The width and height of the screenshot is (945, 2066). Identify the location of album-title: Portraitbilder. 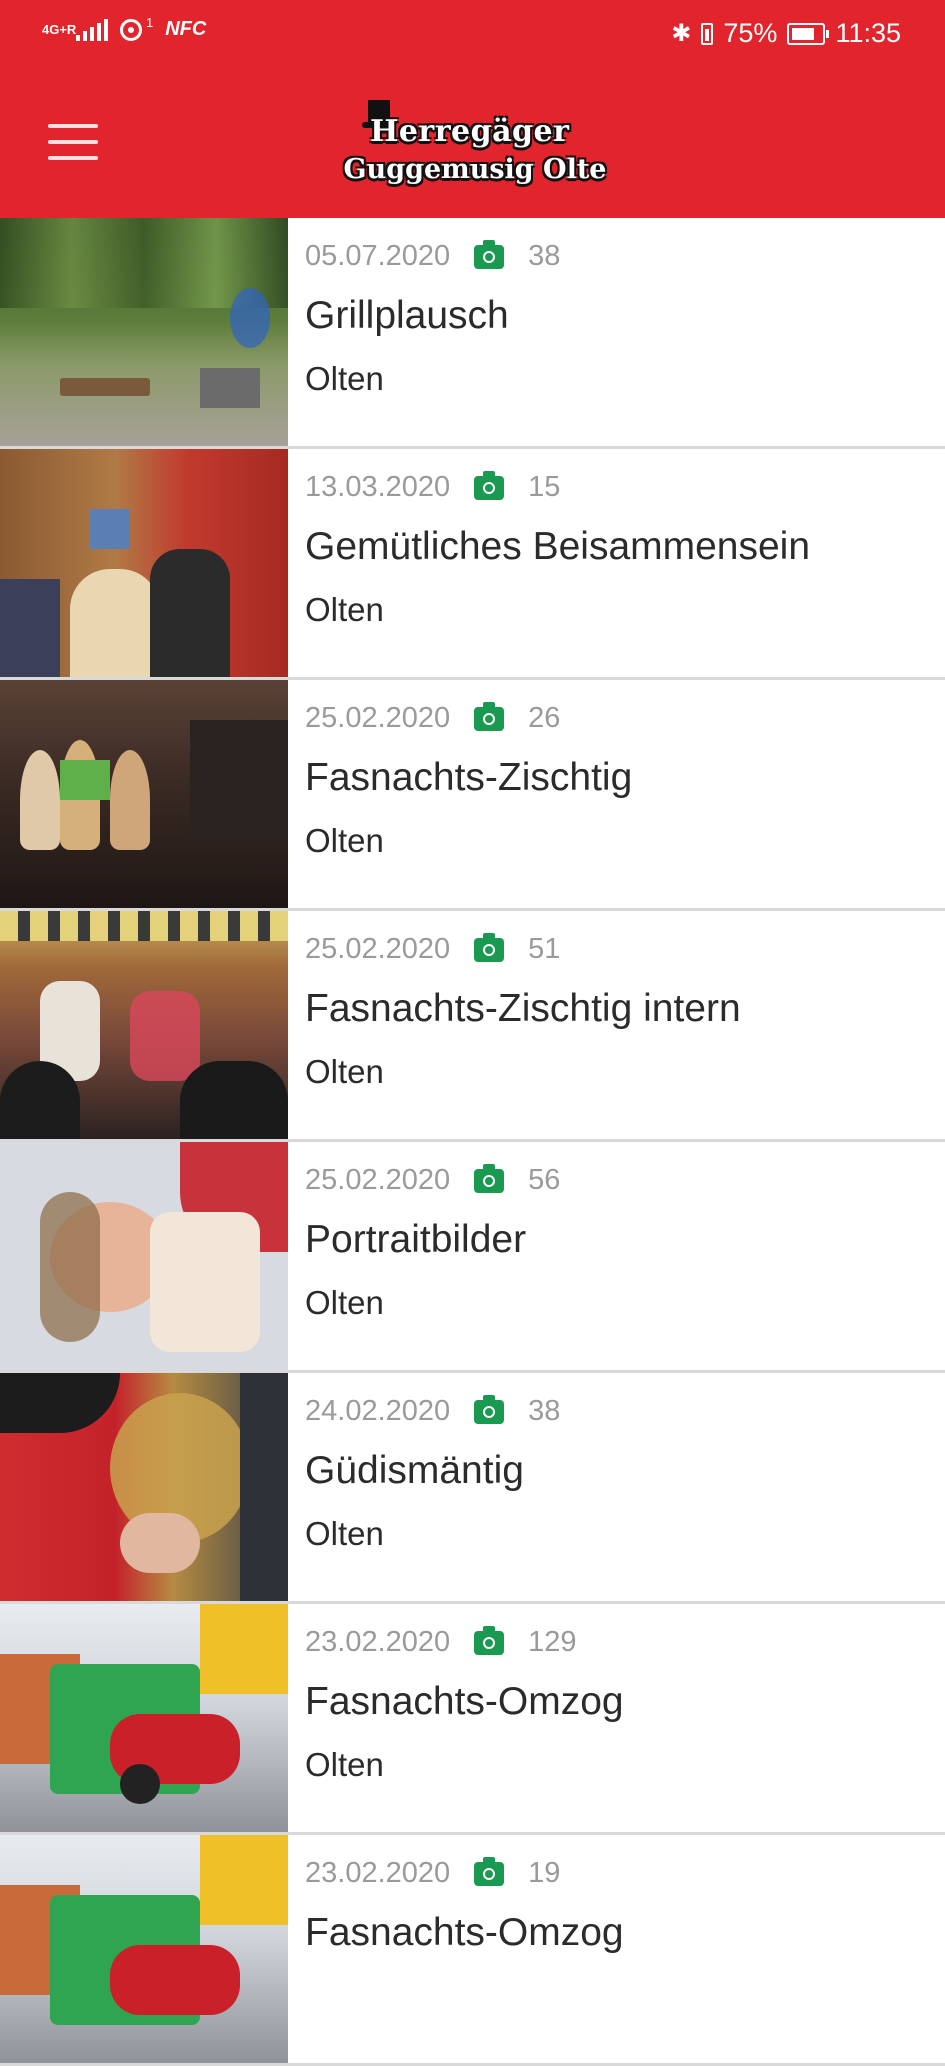
(416, 1239).